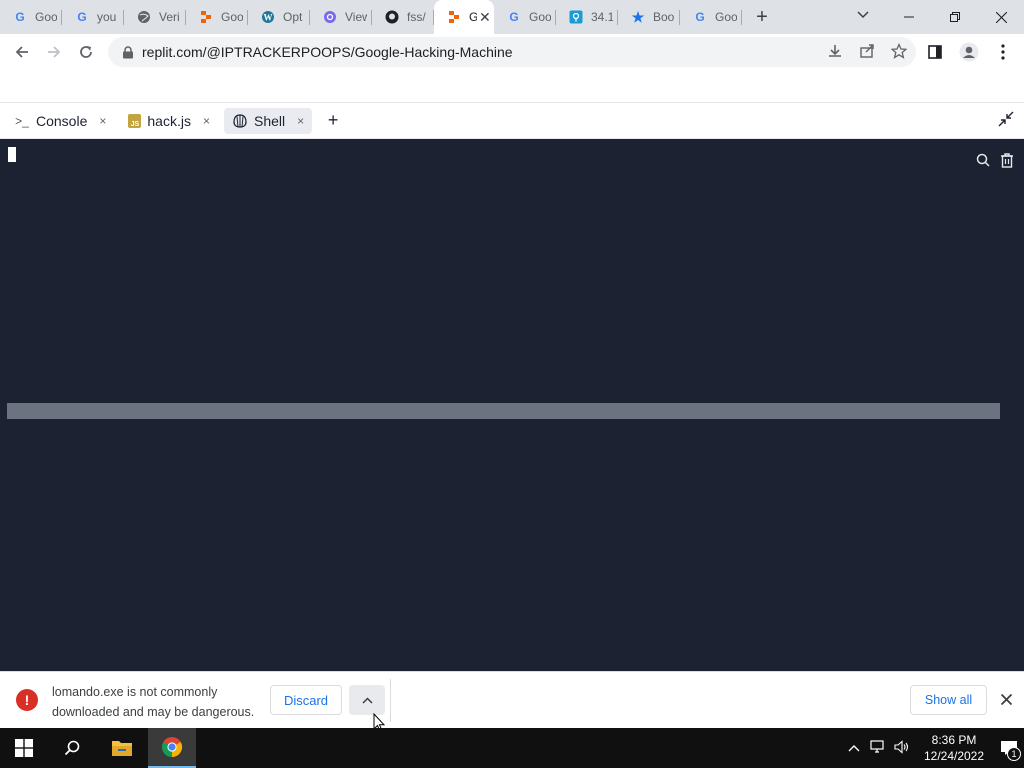 This screenshot has height=768, width=1024. I want to click on tab-label: hack.js, so click(169, 120).